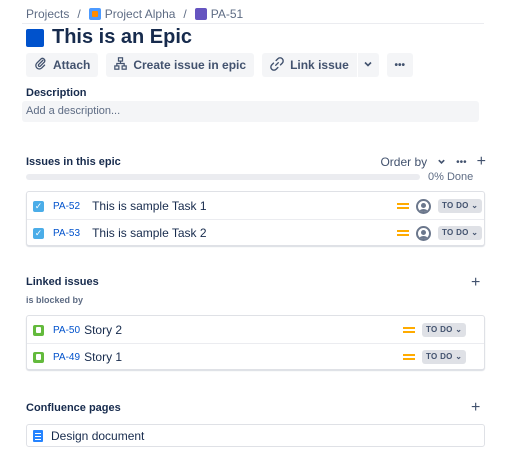 The image size is (508, 466). Describe the element at coordinates (149, 206) in the screenshot. I see `issue-summary: This is sample Task 1` at that location.